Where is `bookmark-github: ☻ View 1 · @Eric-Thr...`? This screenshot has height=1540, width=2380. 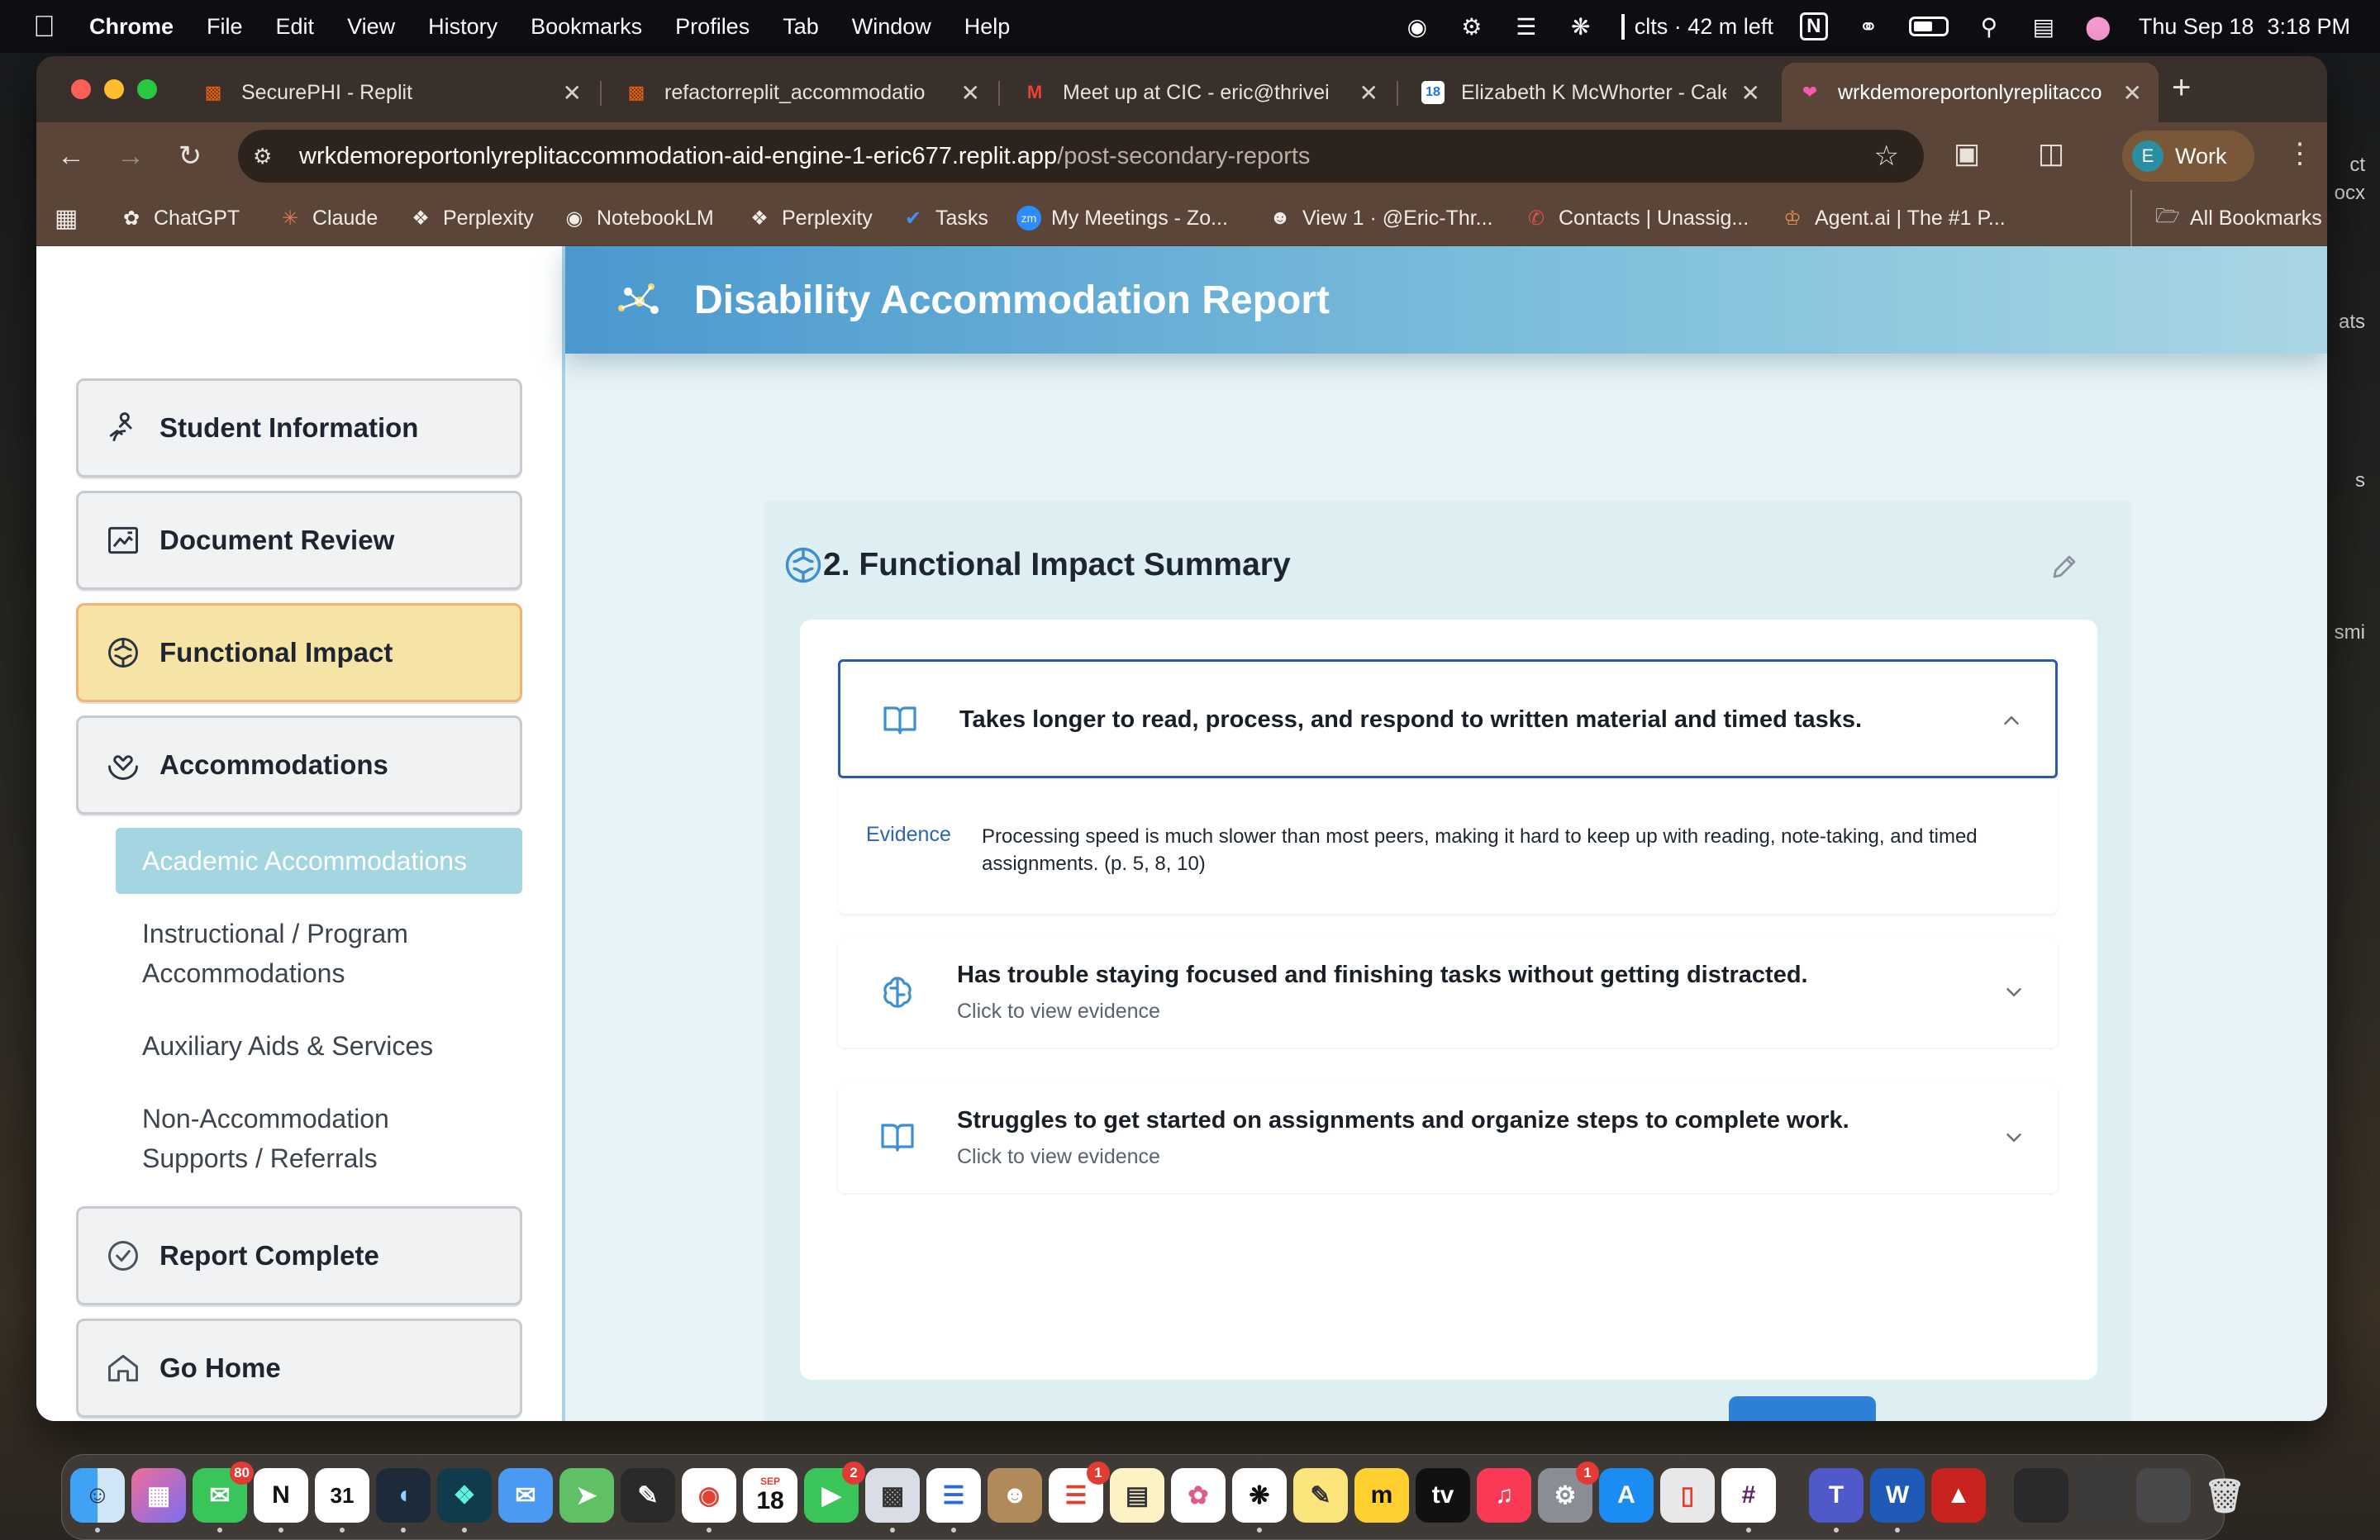 bookmark-github: ☻ View 1 · @Eric-Thr... is located at coordinates (1380, 218).